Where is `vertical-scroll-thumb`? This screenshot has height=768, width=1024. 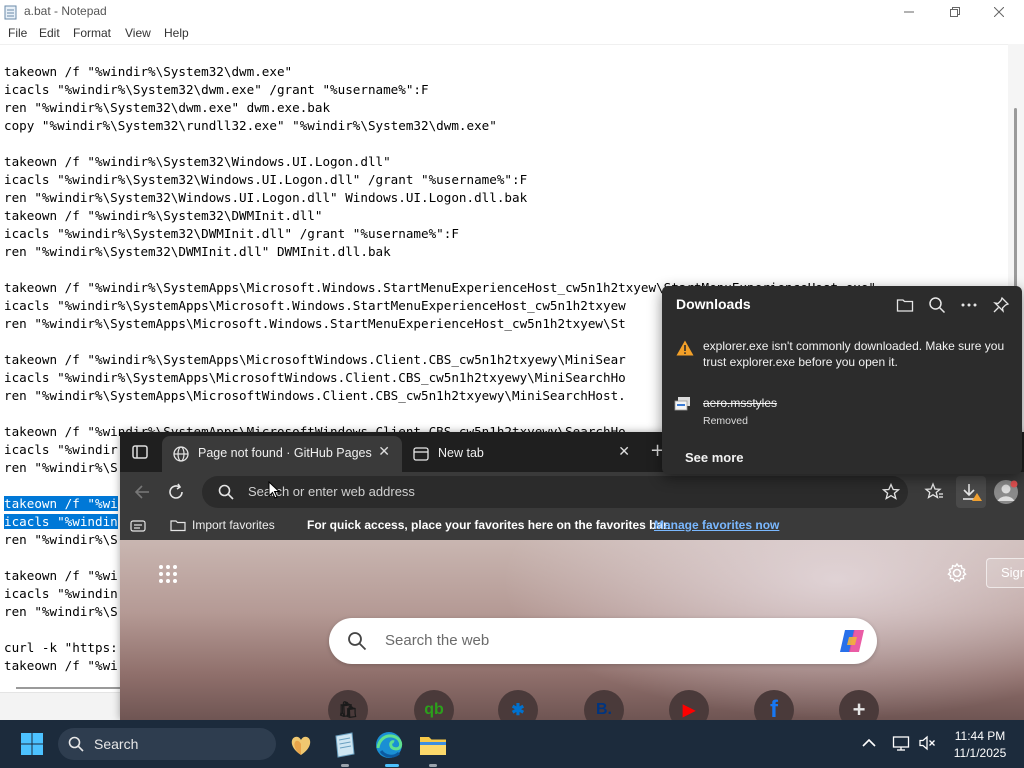
vertical-scroll-thumb is located at coordinates (1015, 198).